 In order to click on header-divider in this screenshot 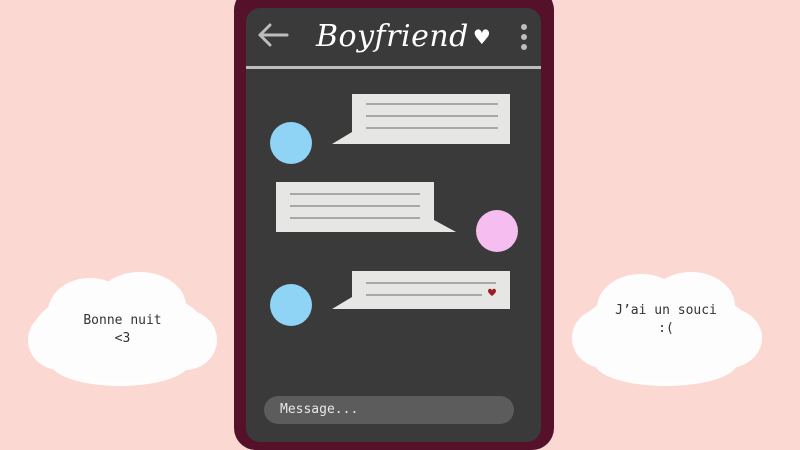, I will do `click(393, 67)`.